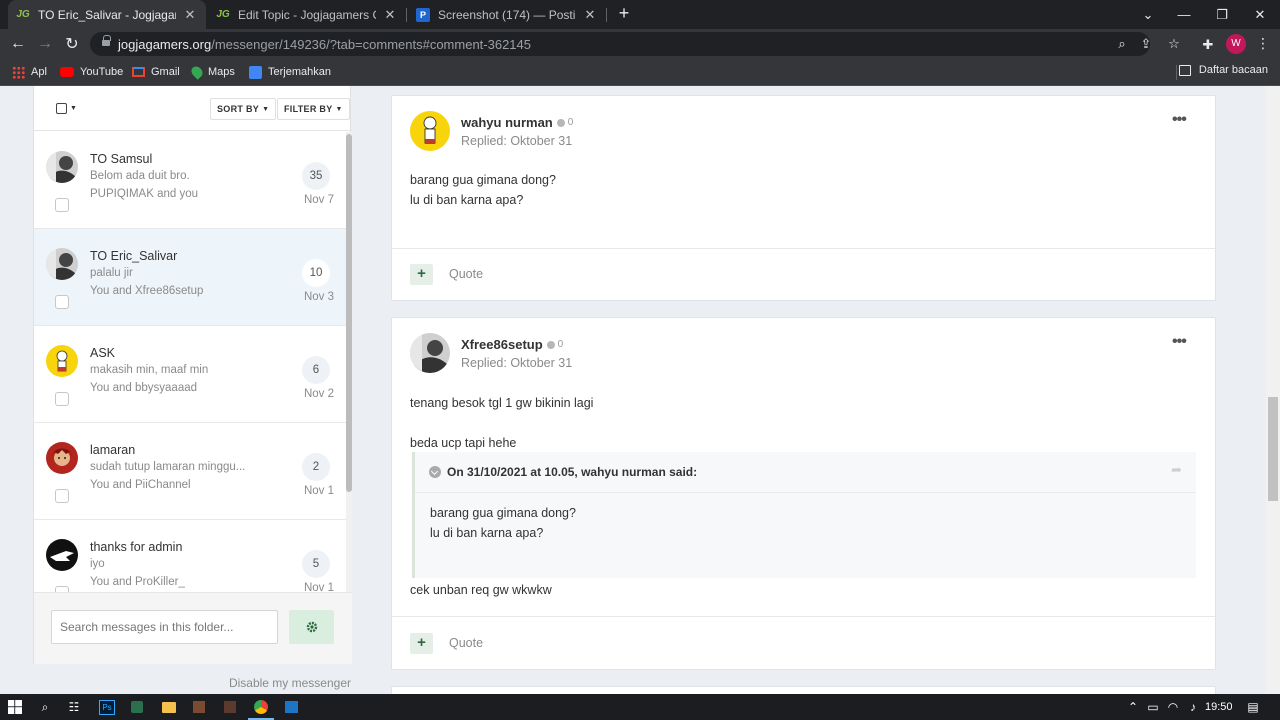 The image size is (1280, 720). Describe the element at coordinates (1219, 707) in the screenshot. I see `taskbar-clock: 19:50` at that location.